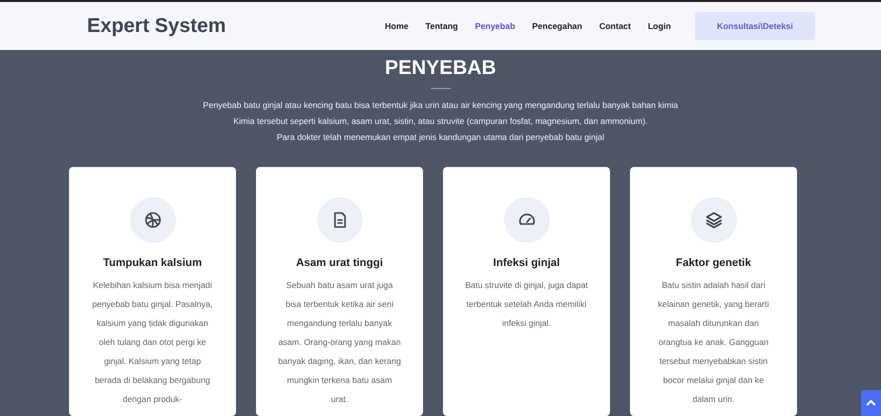 The width and height of the screenshot is (881, 416). I want to click on basketball-icon, so click(153, 220).